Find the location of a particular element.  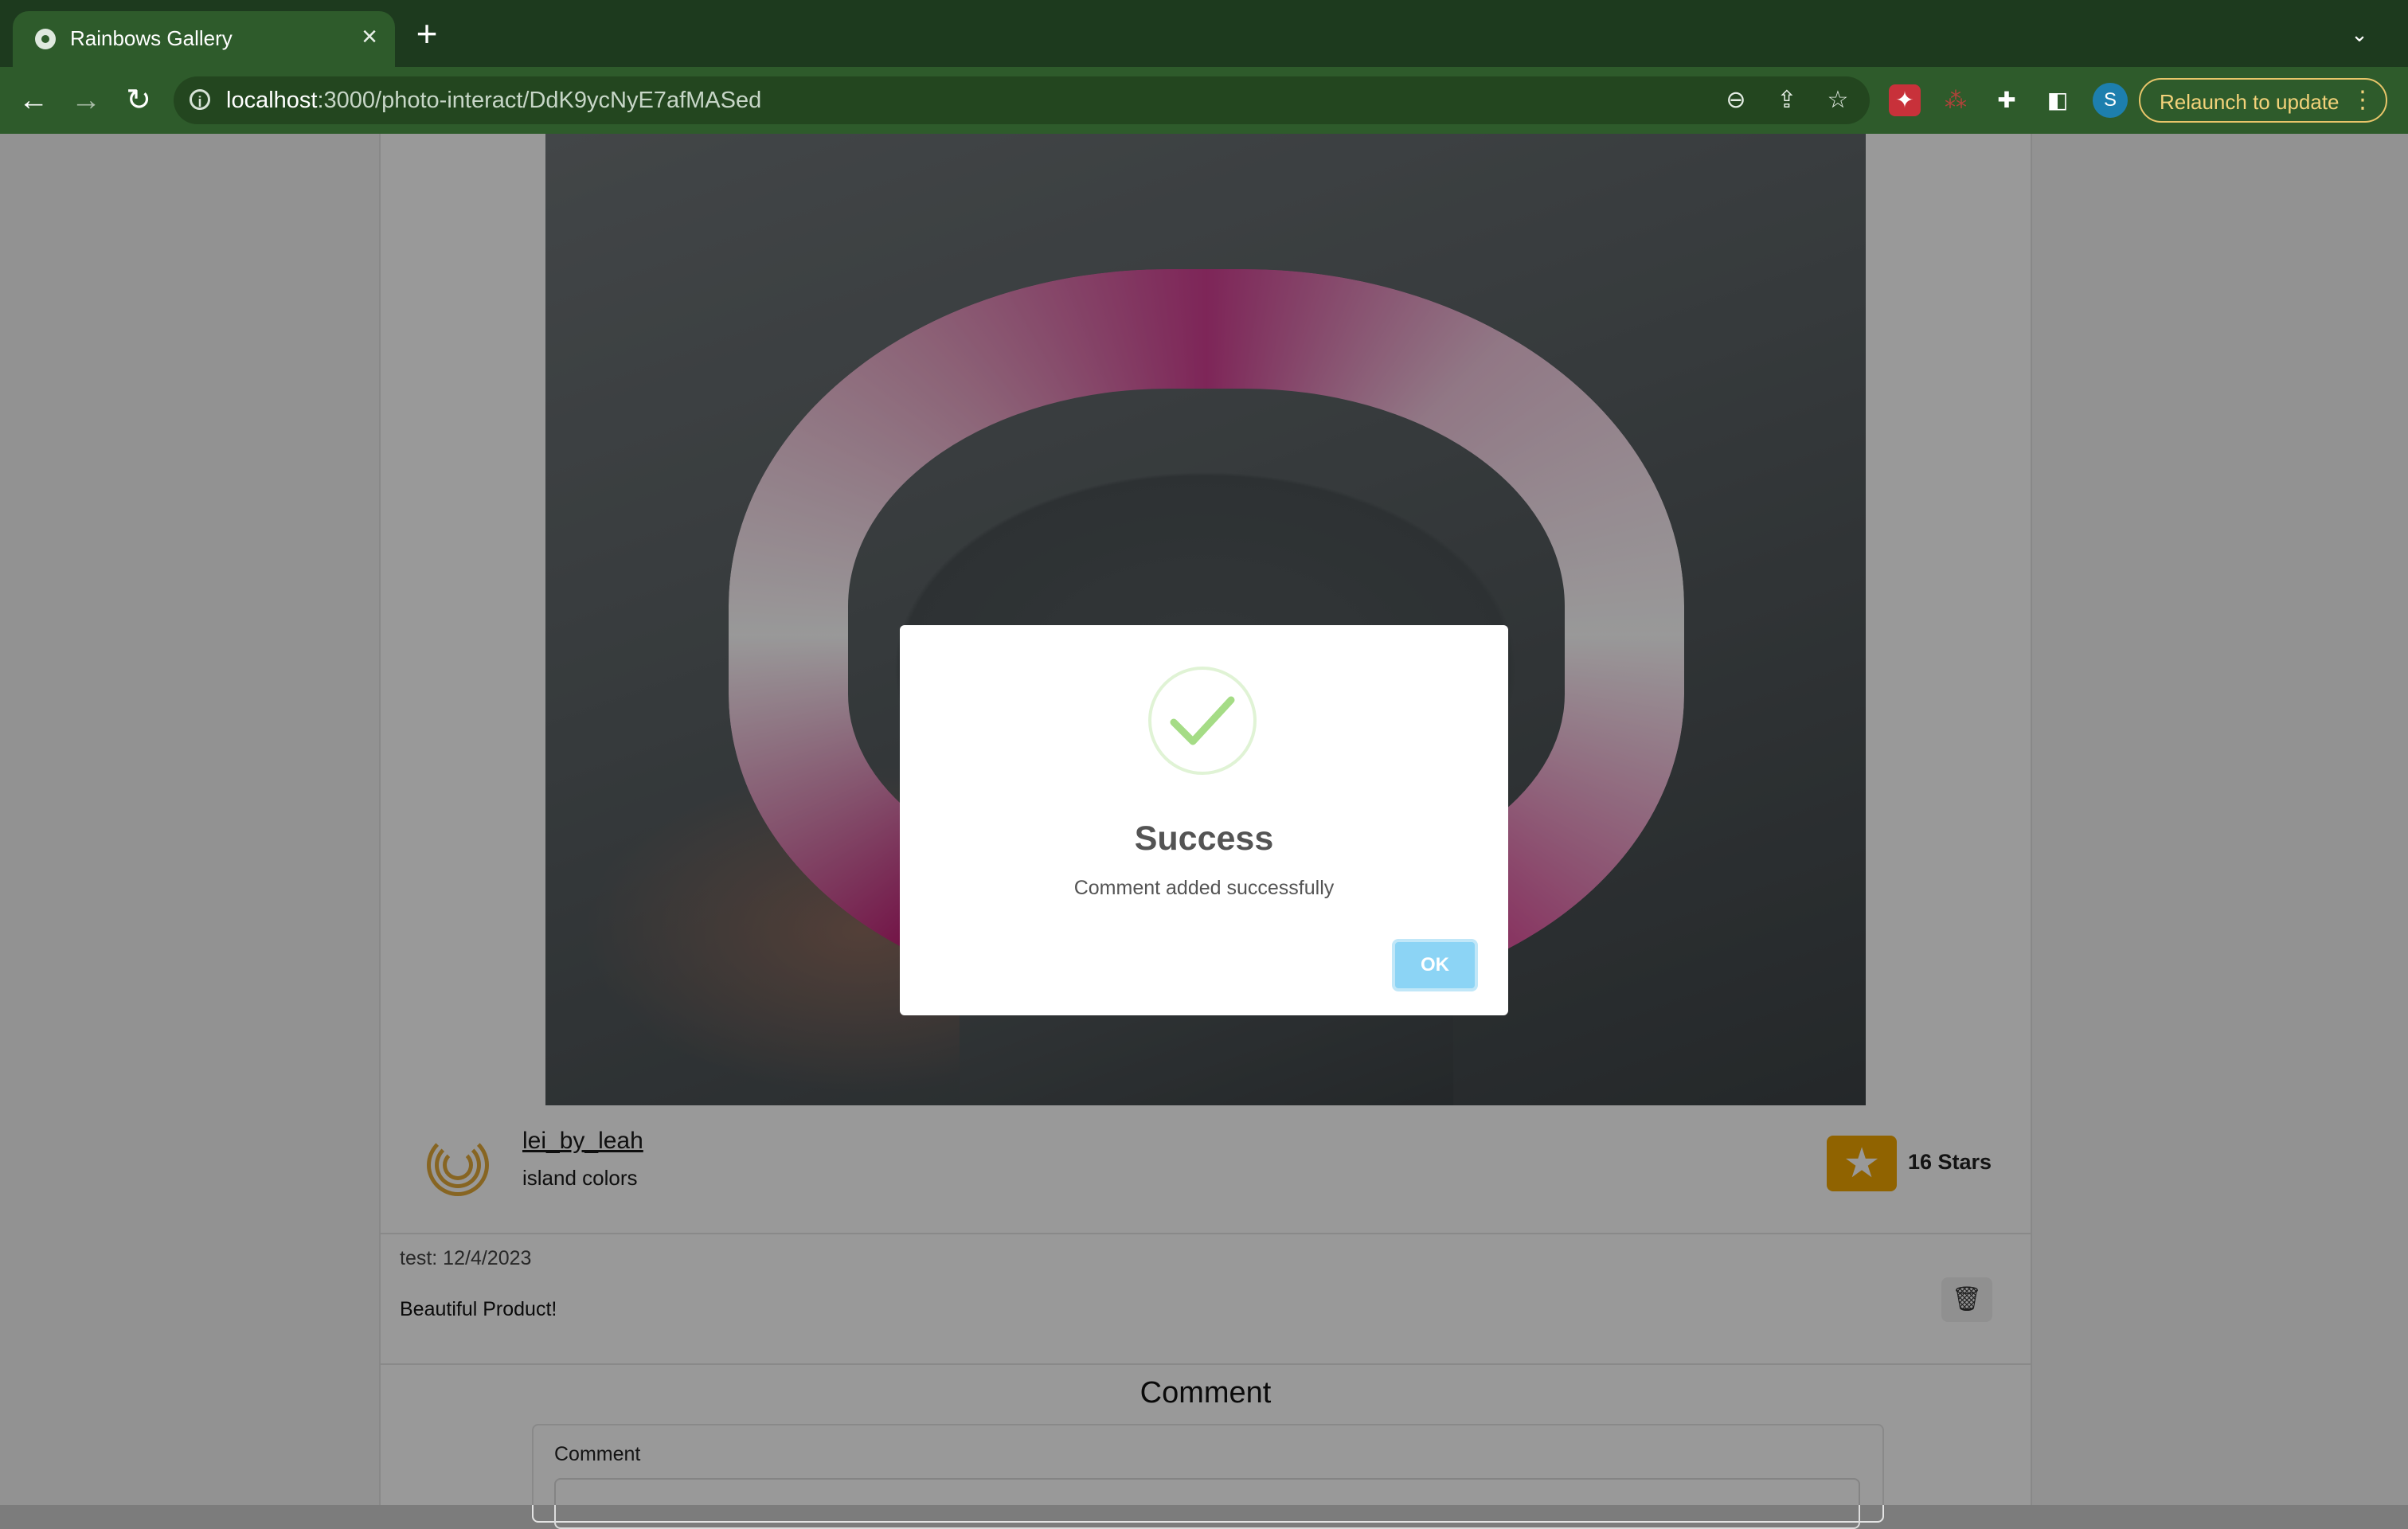

share-icon: ⇪ is located at coordinates (1787, 100).